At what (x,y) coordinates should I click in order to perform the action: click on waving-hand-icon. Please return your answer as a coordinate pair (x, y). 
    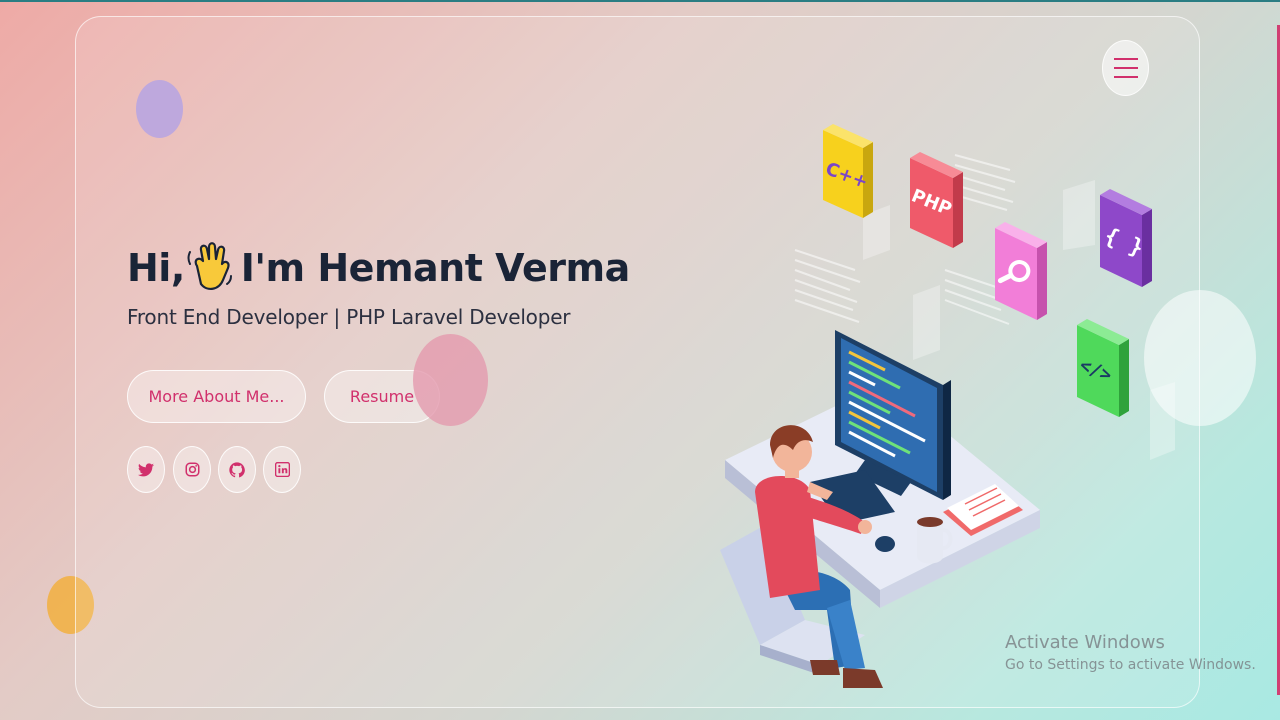
    Looking at the image, I should click on (209, 266).